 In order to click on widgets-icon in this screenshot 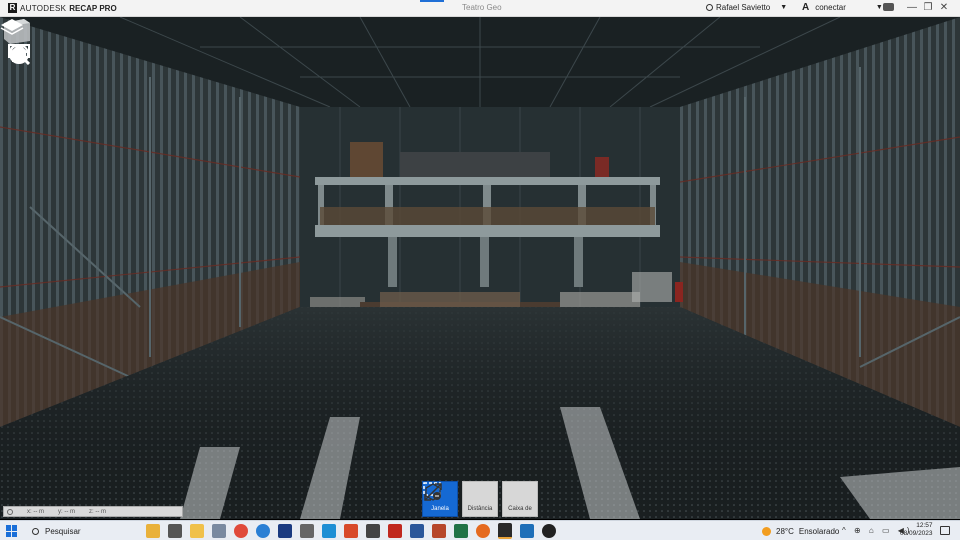, I will do `click(153, 531)`.